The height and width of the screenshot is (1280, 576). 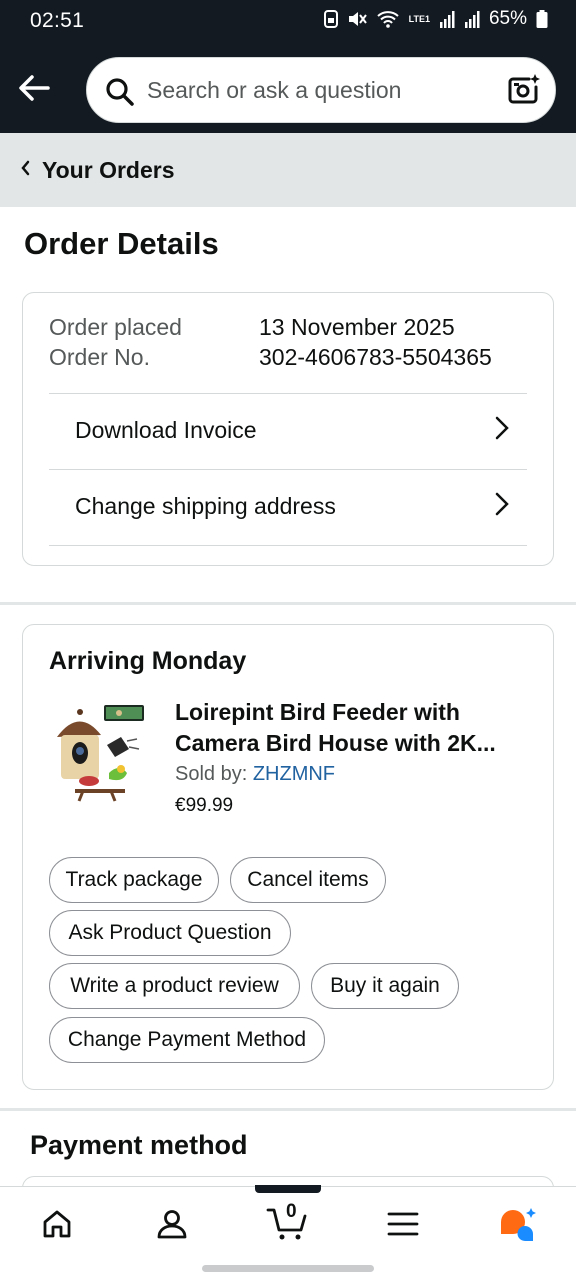 What do you see at coordinates (308, 880) in the screenshot?
I see `cancel-items-button: Cancel items` at bounding box center [308, 880].